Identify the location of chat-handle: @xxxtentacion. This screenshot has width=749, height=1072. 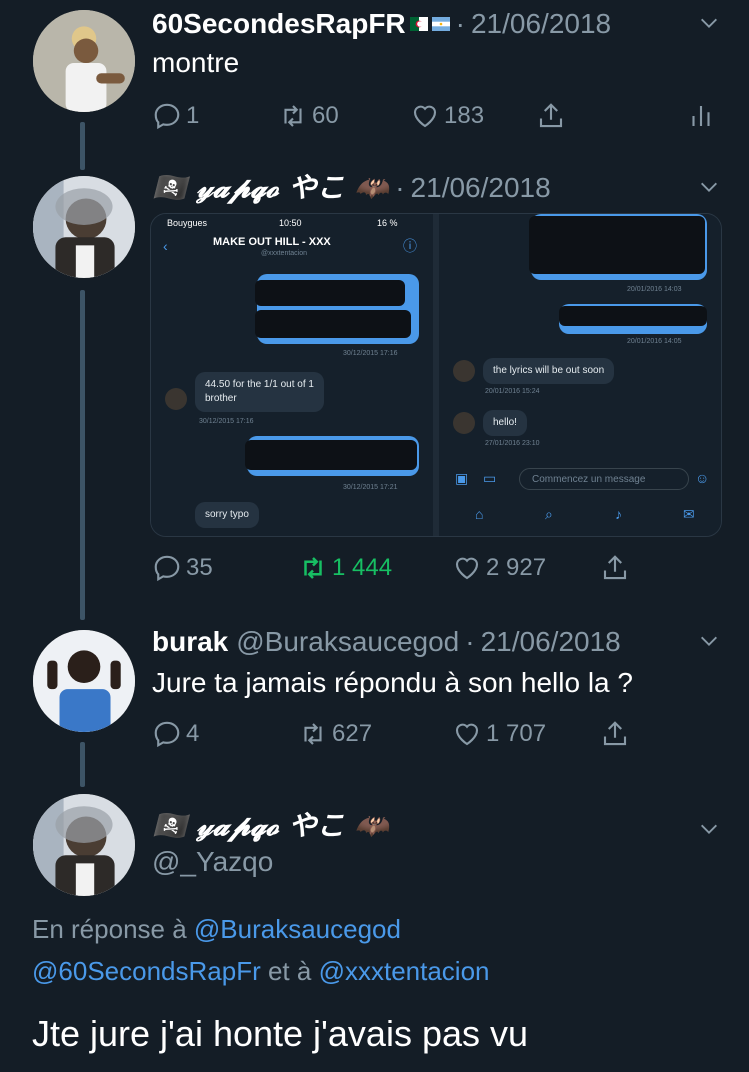
(284, 253).